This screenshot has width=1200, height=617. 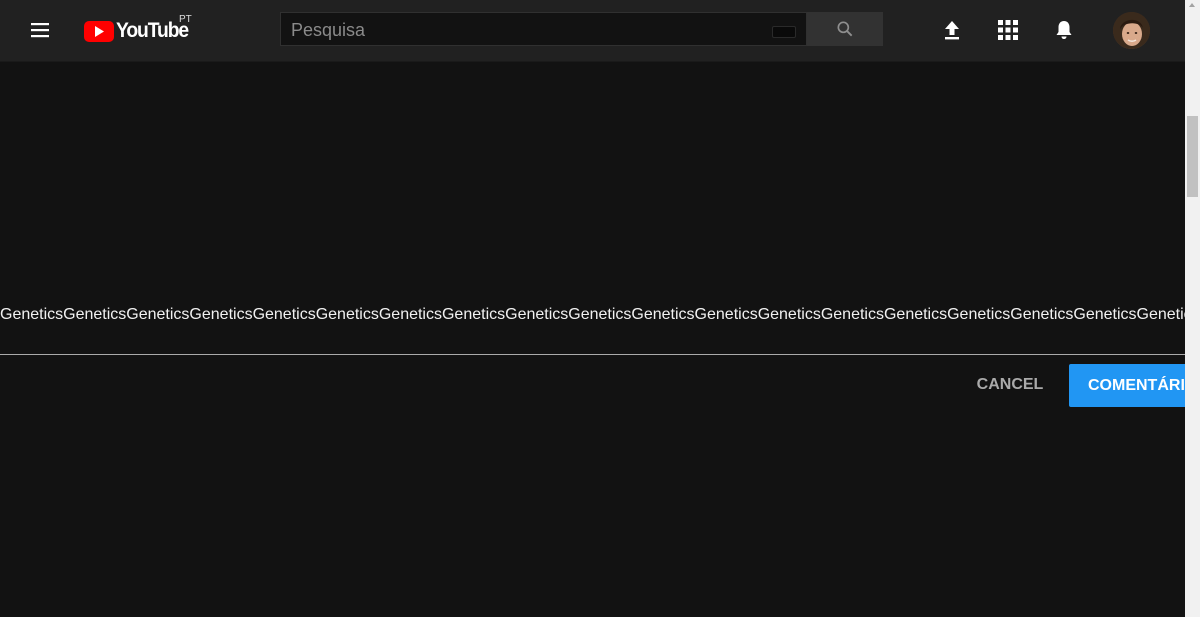 I want to click on youtube-logo: YouTube PT, so click(x=139, y=29).